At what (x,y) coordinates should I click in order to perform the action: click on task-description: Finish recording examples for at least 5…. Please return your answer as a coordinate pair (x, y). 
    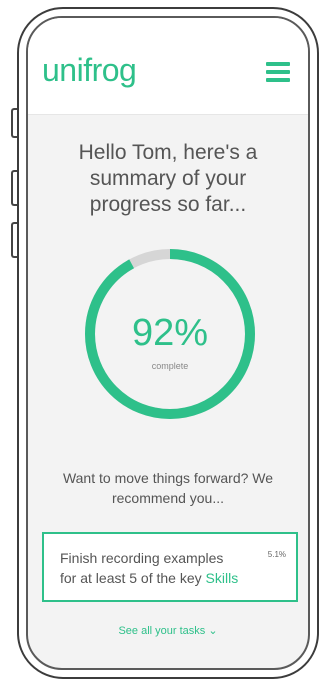
    Looking at the image, I should click on (165, 568).